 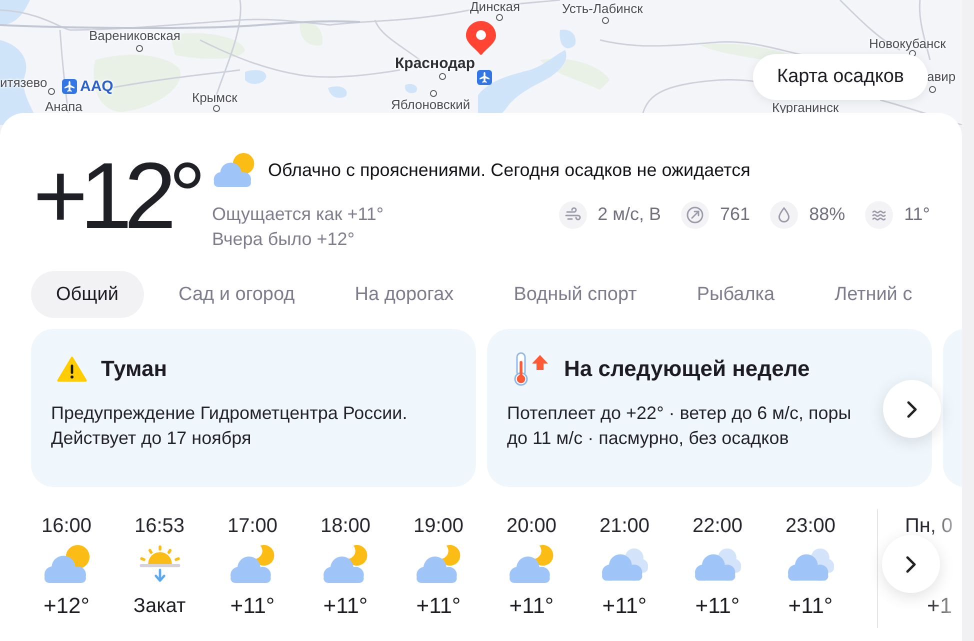 What do you see at coordinates (572, 214) in the screenshot?
I see `wind-icon` at bounding box center [572, 214].